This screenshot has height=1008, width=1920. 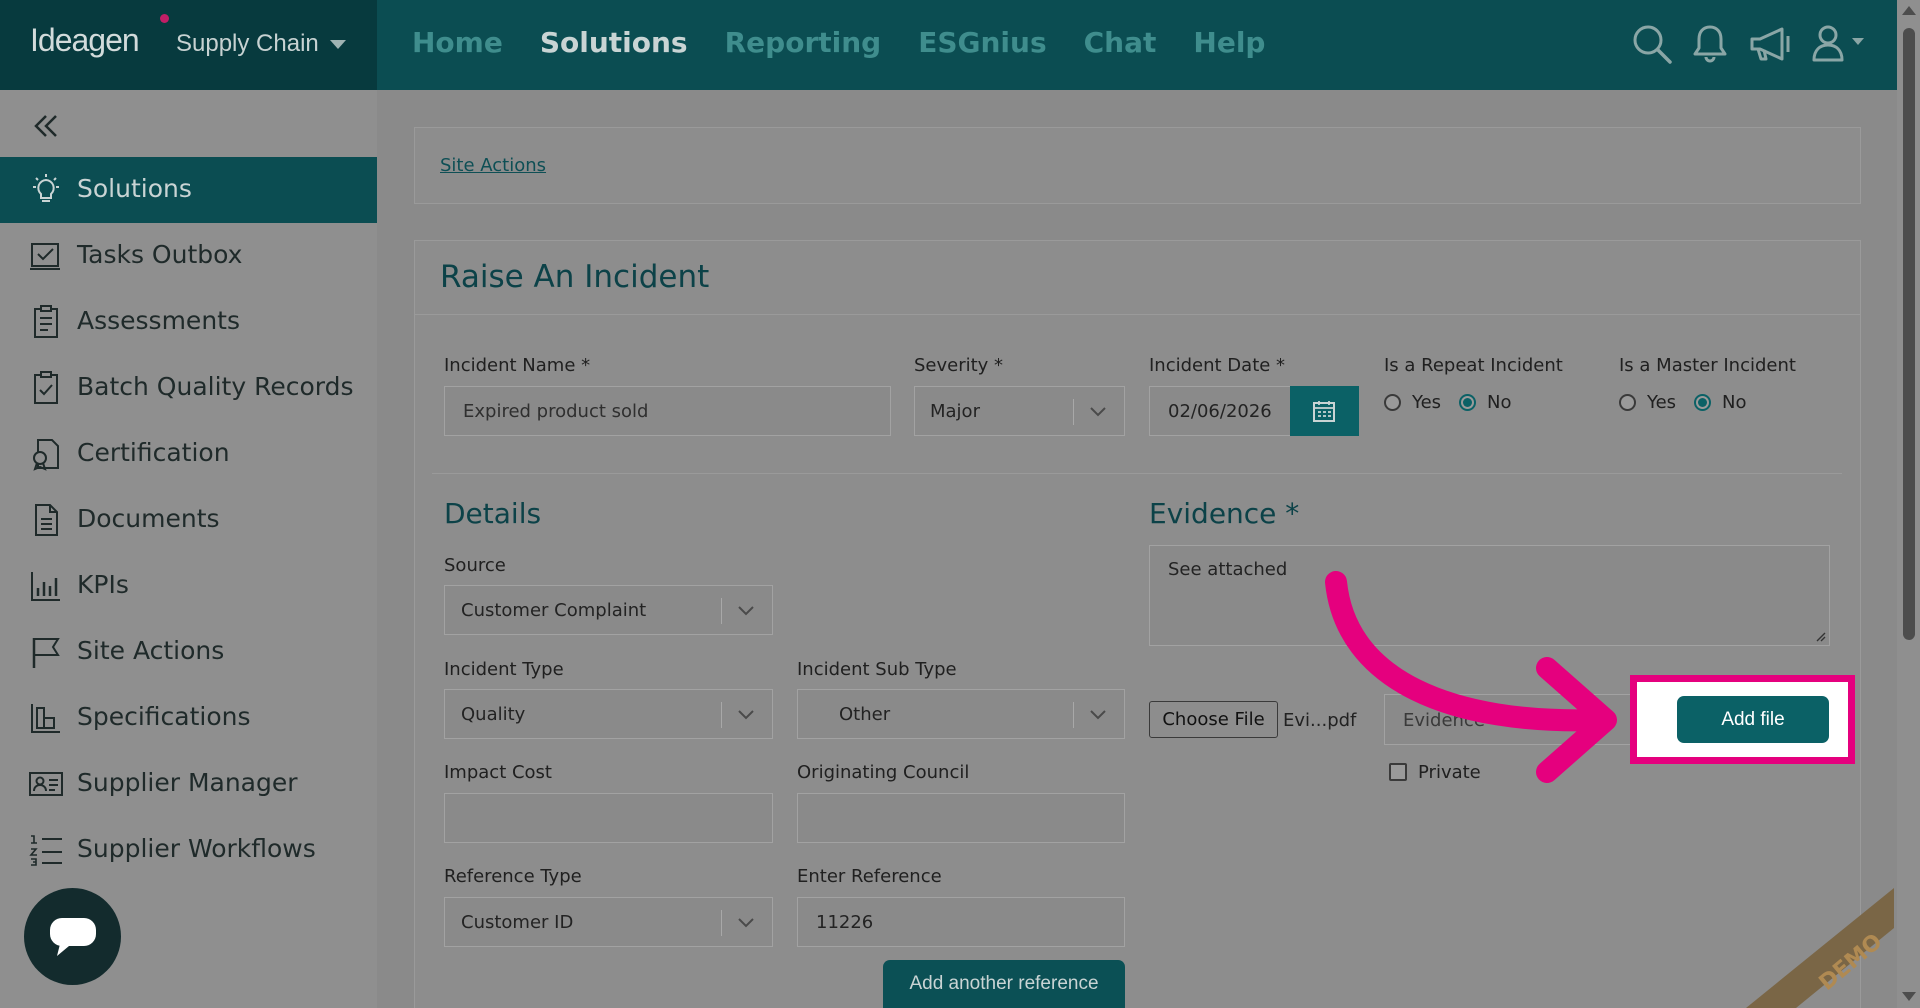 I want to click on source-label: Source, so click(x=475, y=565).